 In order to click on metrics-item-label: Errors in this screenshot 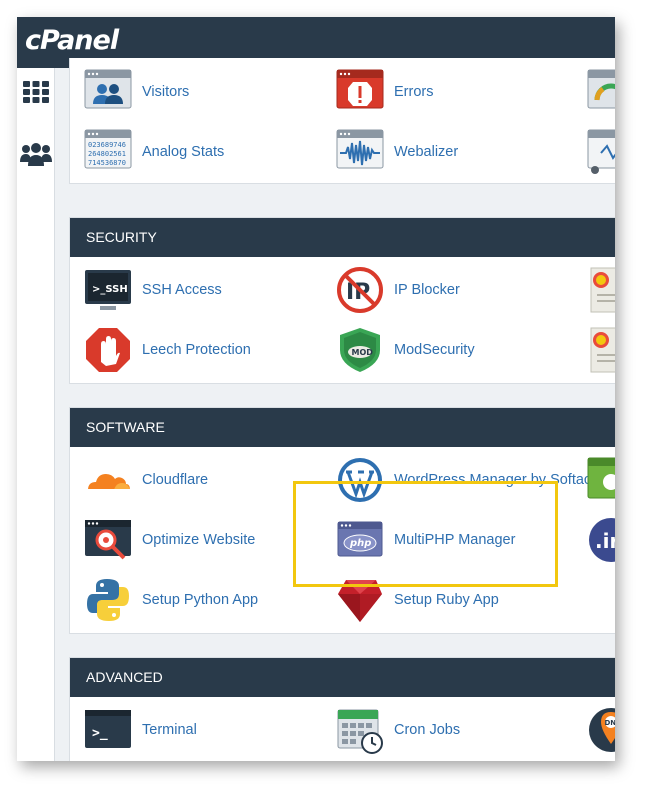, I will do `click(414, 92)`.